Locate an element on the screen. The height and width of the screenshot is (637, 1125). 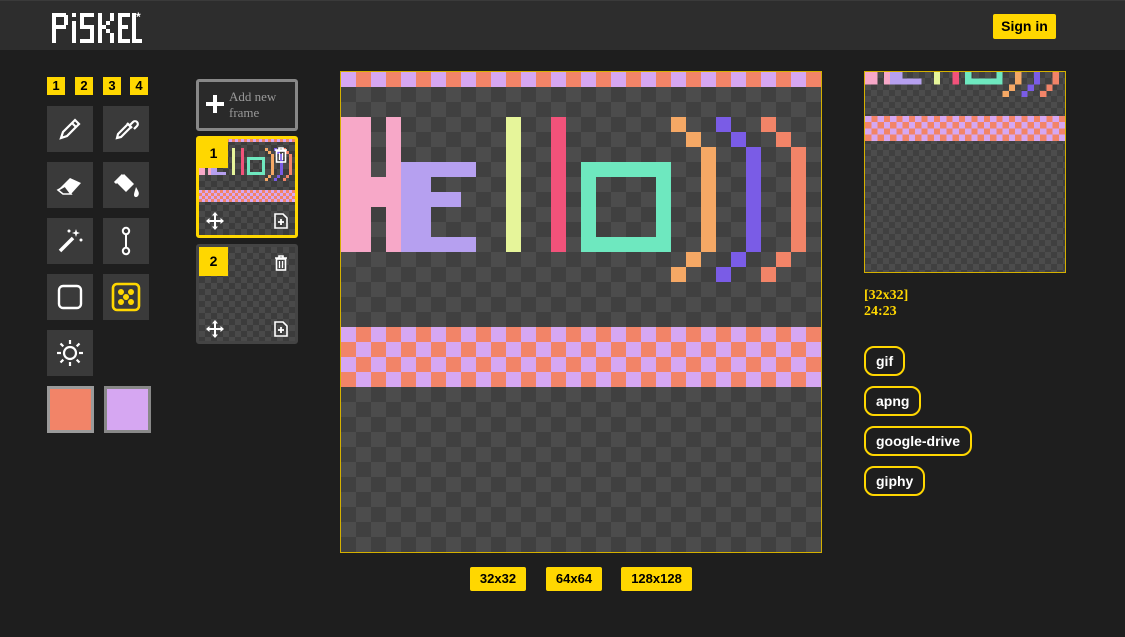
frame-thumbnail-1: 1 is located at coordinates (247, 187).